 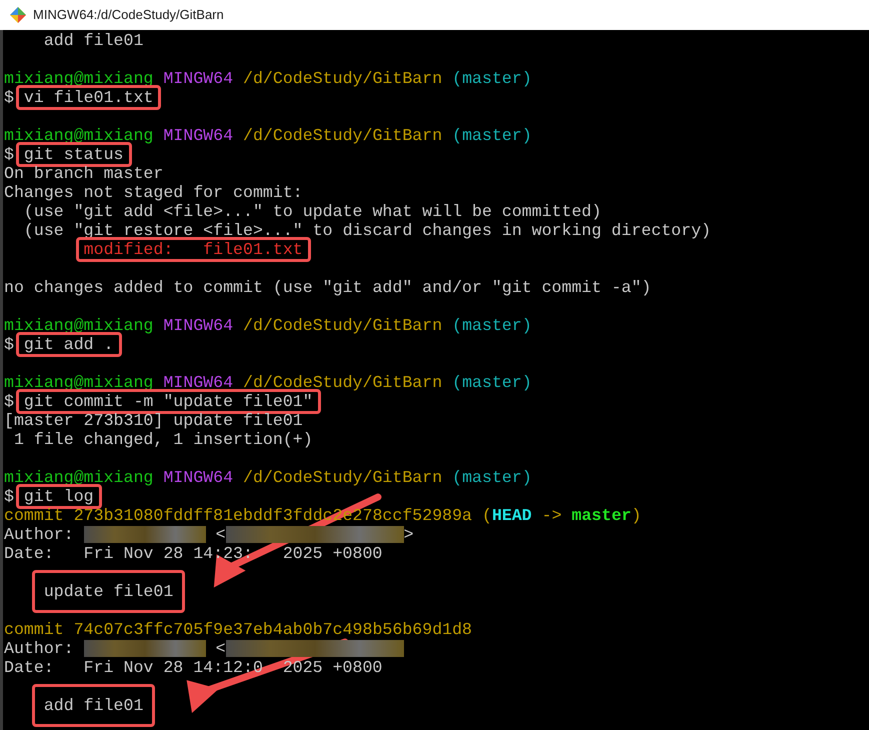 I want to click on branch-ref: master, so click(x=602, y=515).